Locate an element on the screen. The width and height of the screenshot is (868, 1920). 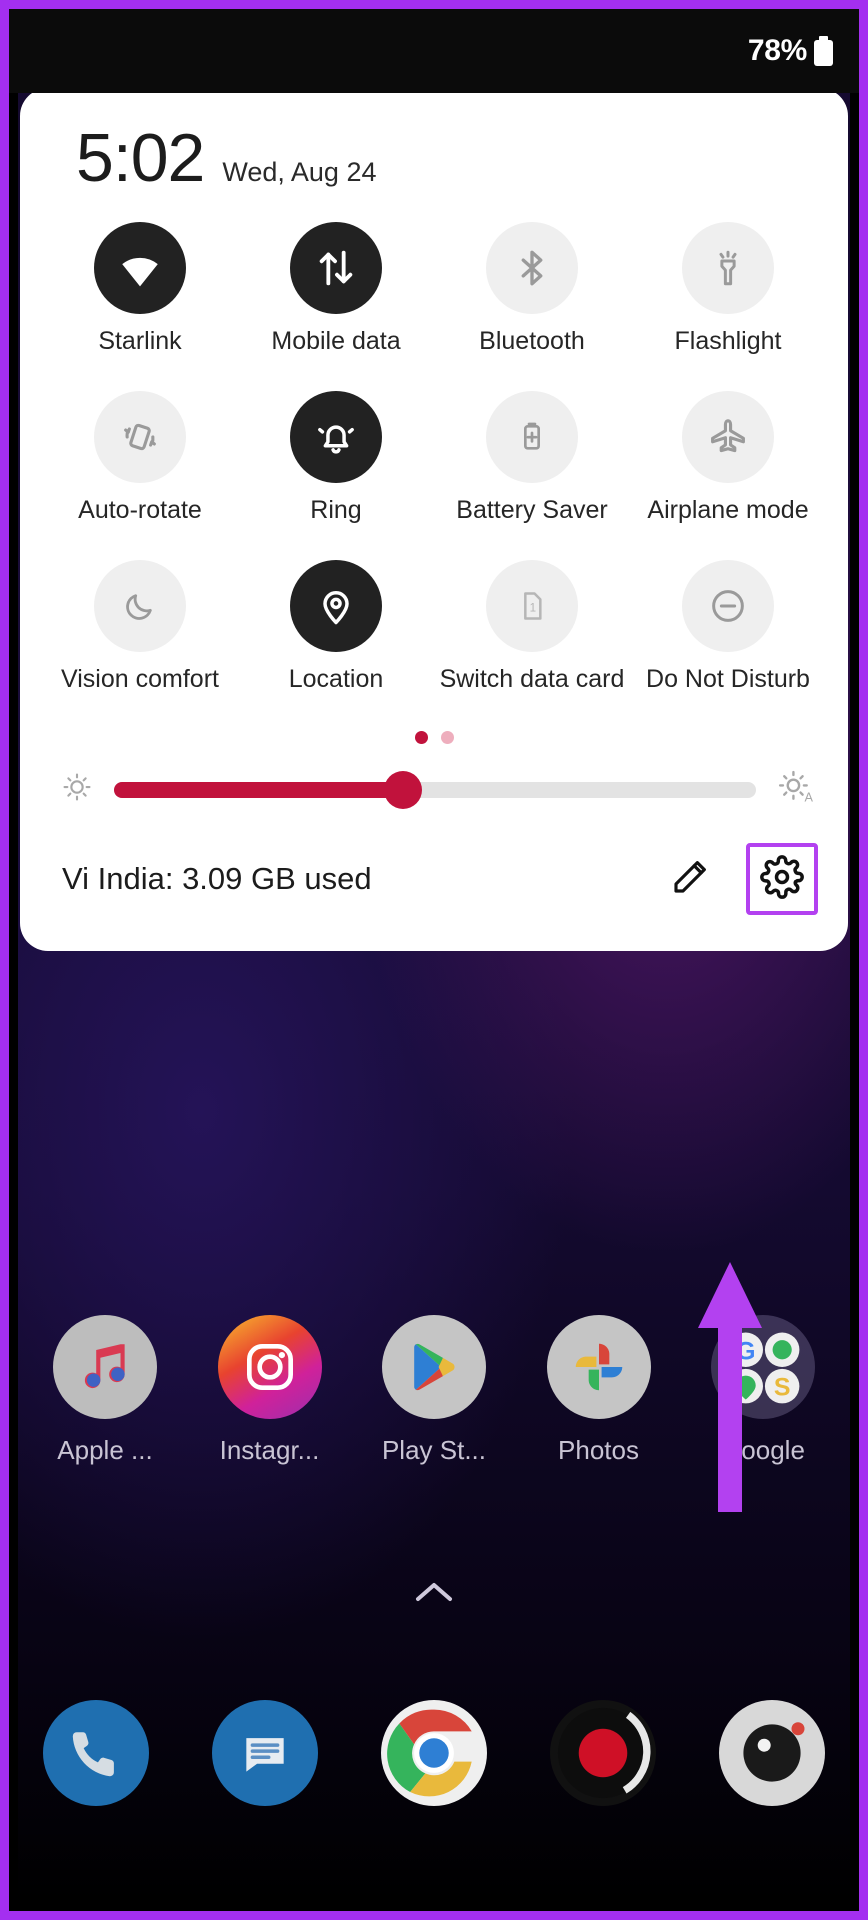
tile-location: Location is located at coordinates (336, 643).